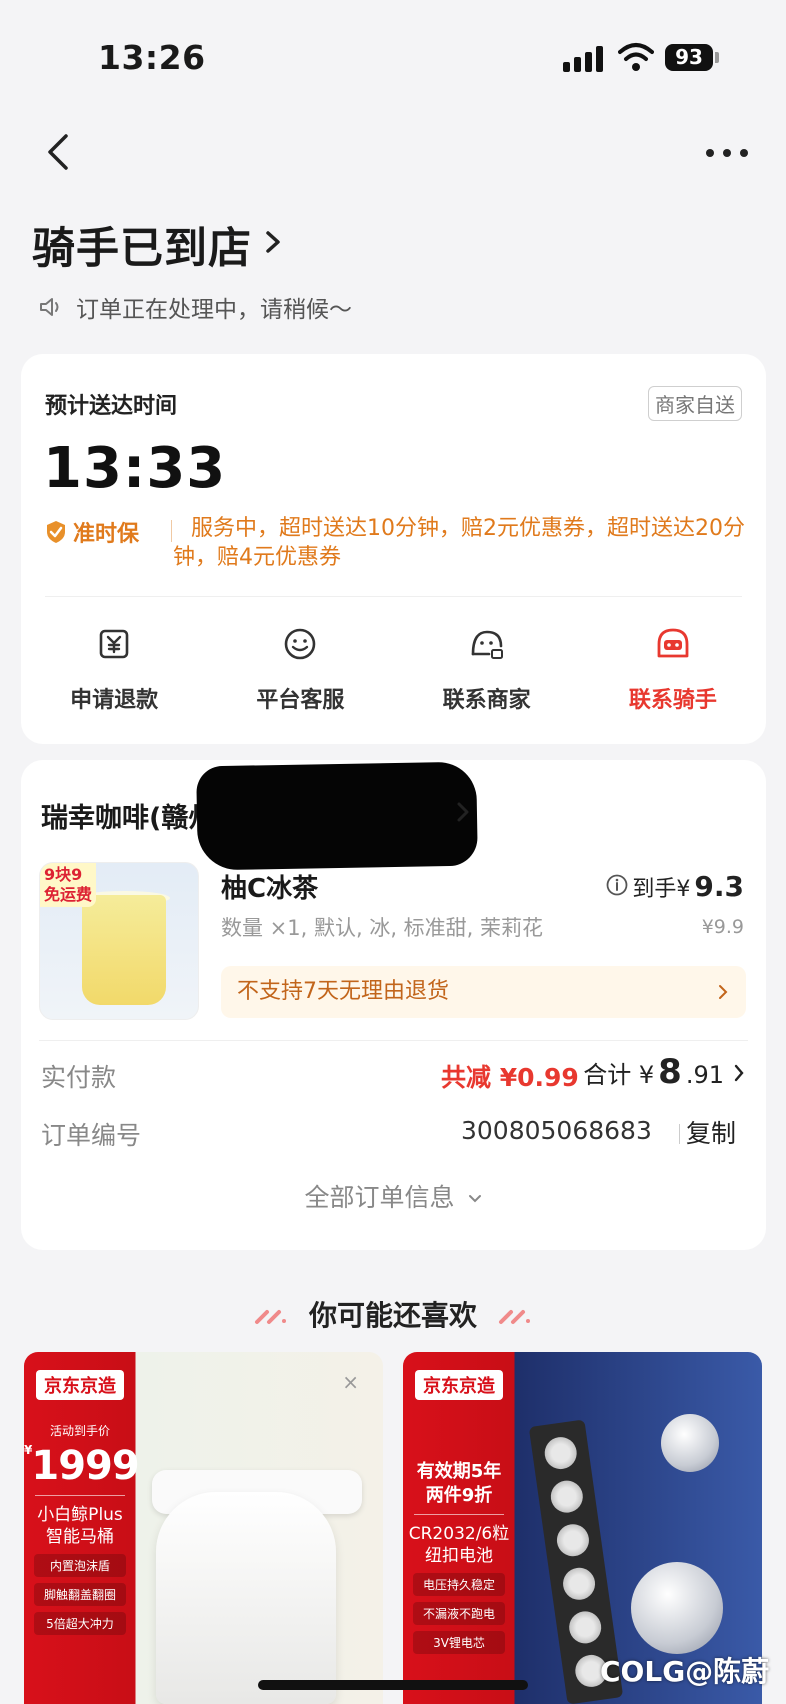  What do you see at coordinates (246, 1598) in the screenshot?
I see `toilet-image` at bounding box center [246, 1598].